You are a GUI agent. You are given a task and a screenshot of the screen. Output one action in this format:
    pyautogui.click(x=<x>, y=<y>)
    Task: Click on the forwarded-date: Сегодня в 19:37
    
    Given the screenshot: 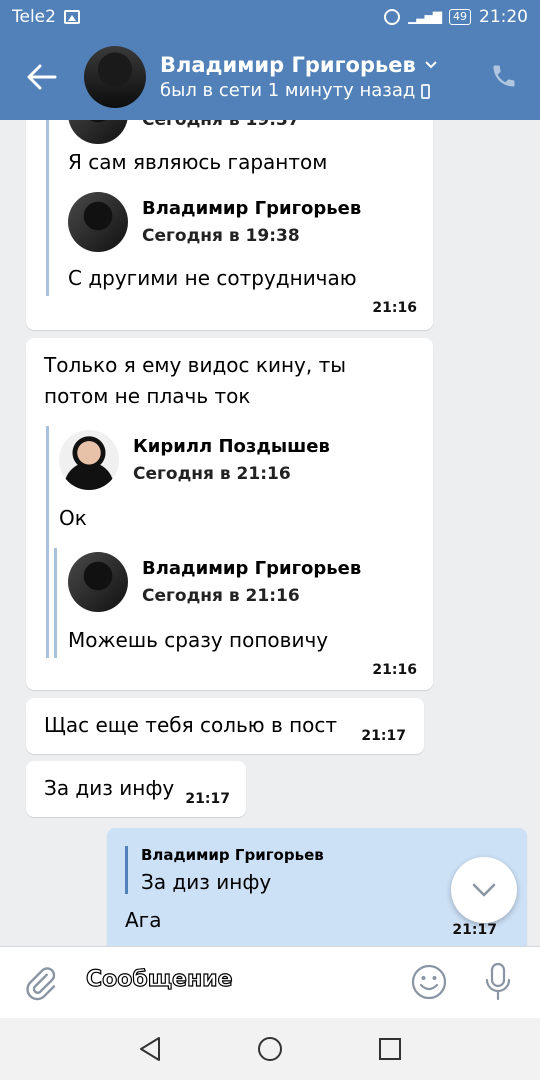 What is the action you would take?
    pyautogui.click(x=221, y=125)
    